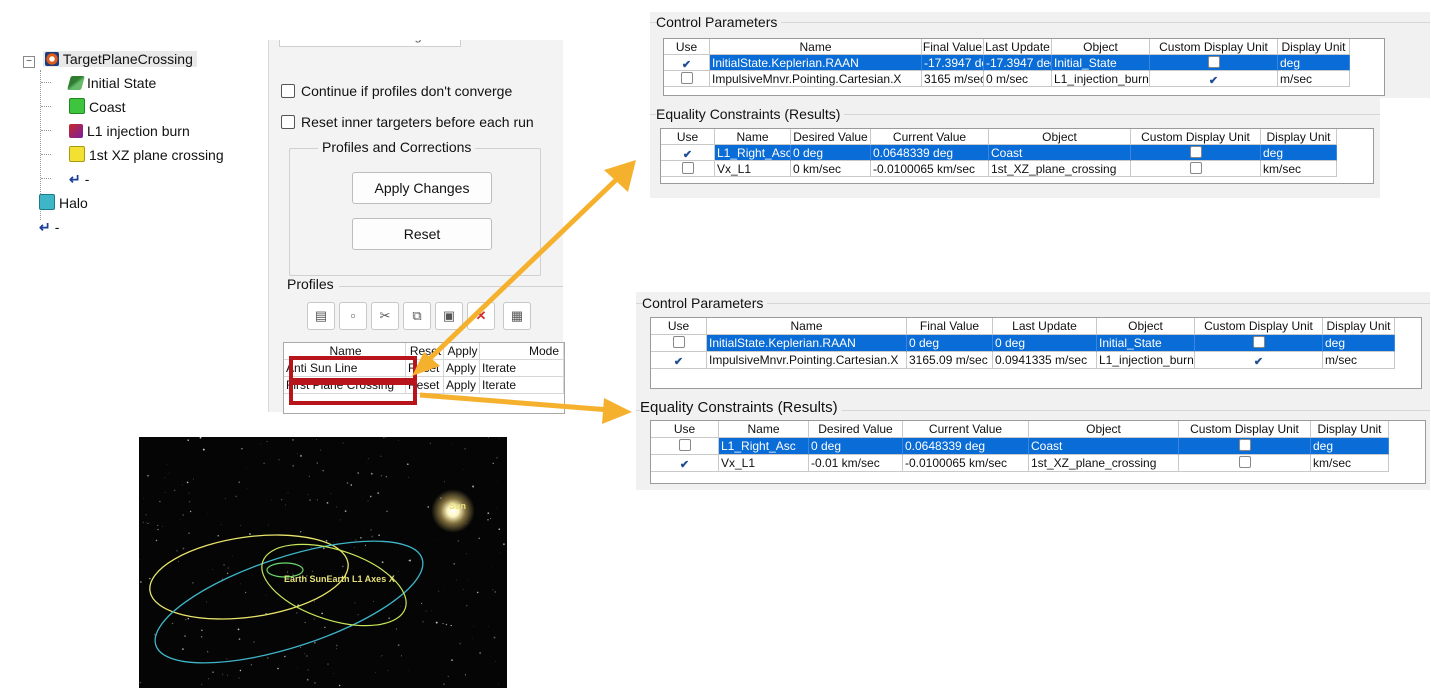  What do you see at coordinates (1350, 463) in the screenshot?
I see `unit-cell: km/sec` at bounding box center [1350, 463].